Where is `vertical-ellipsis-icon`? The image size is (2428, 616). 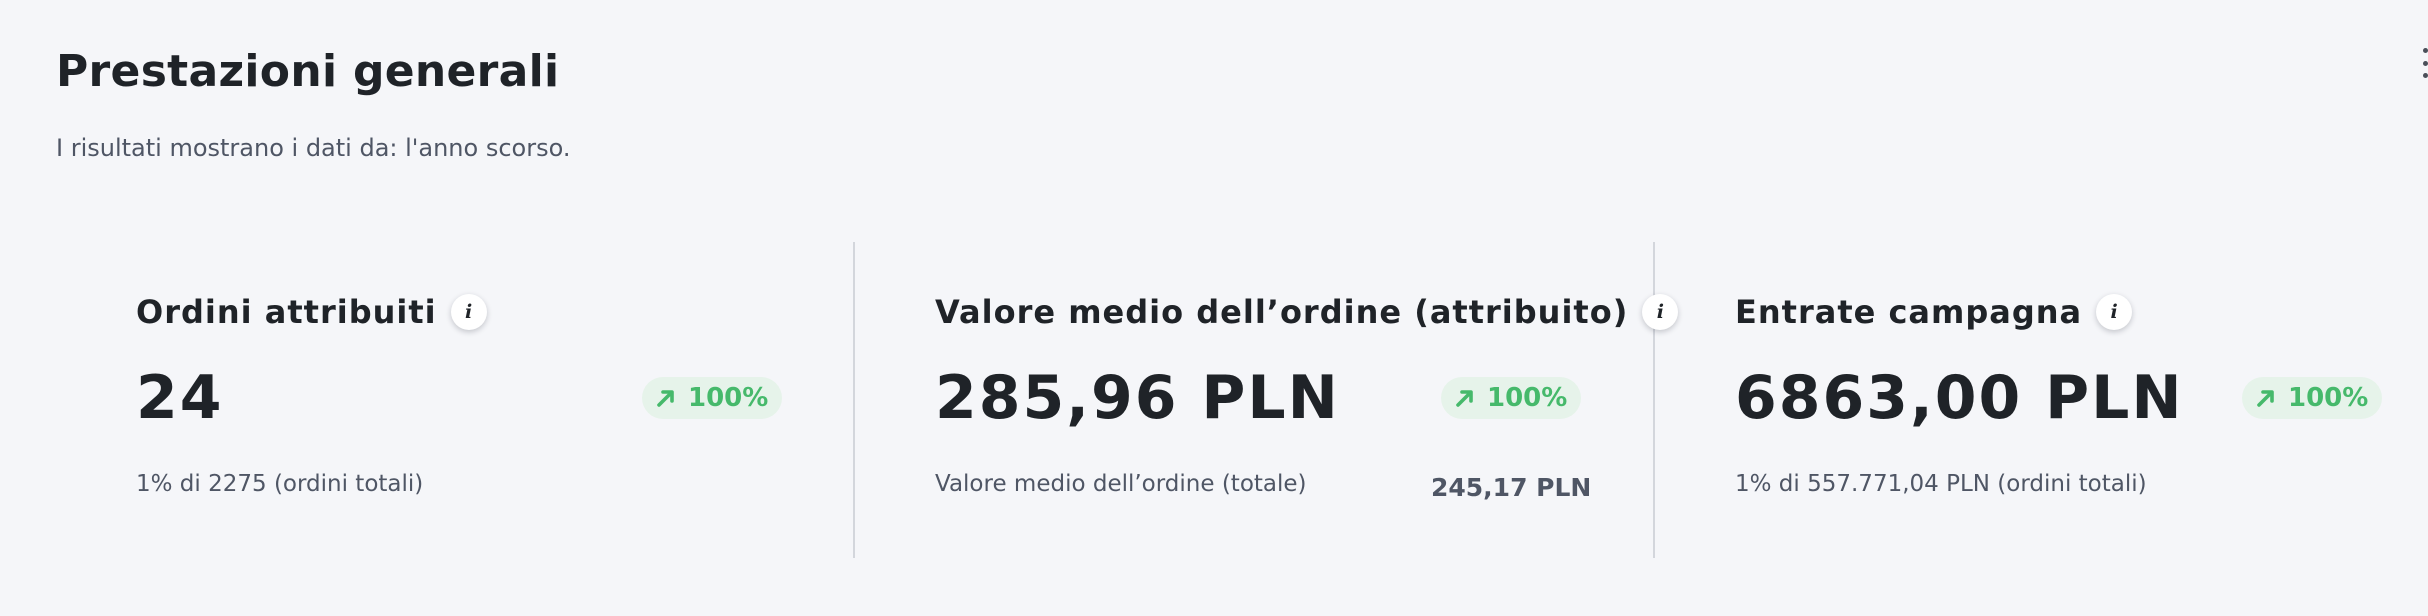 vertical-ellipsis-icon is located at coordinates (2424, 63).